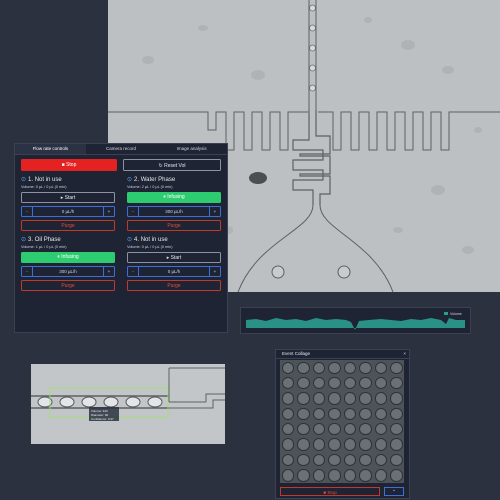 Image resolution: width=500 pixels, height=500 pixels. What do you see at coordinates (456, 314) in the screenshot?
I see `legend-label: Volume` at bounding box center [456, 314].